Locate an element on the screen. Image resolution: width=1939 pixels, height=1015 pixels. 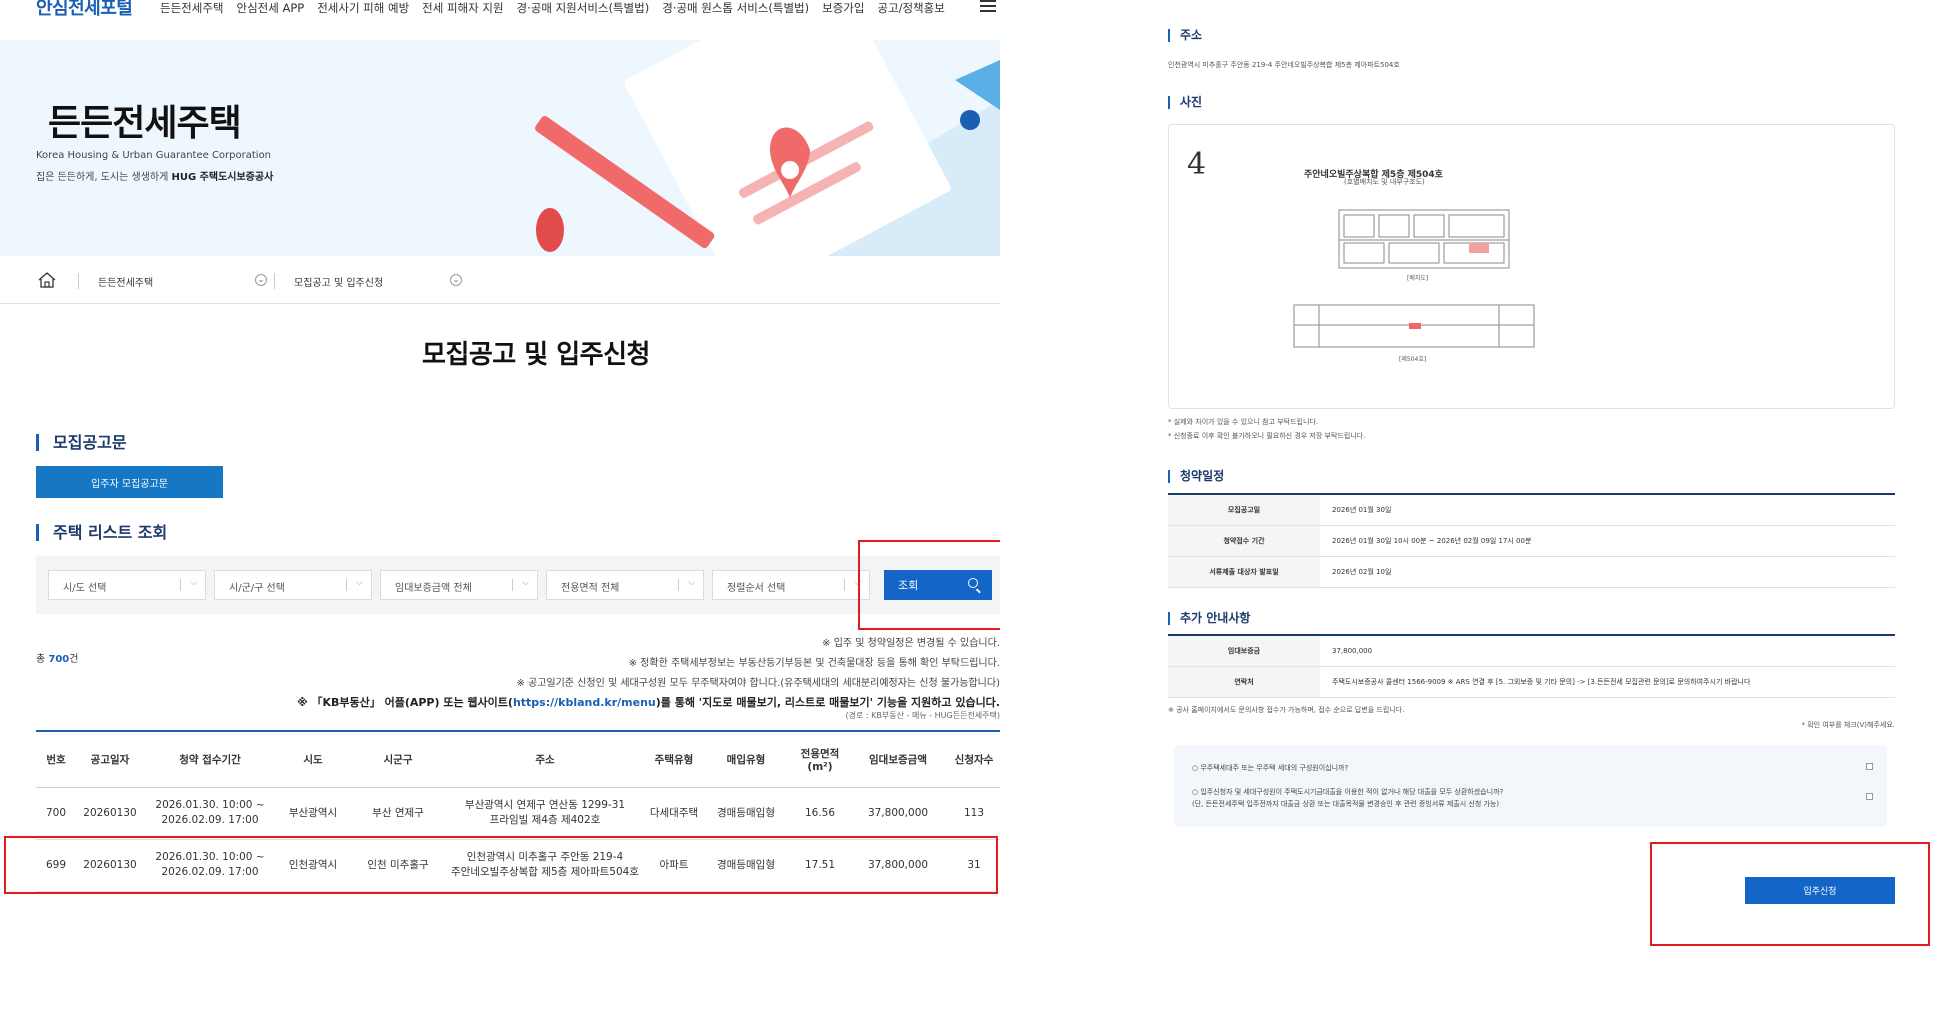
hero-title: 든든전세주택 is located at coordinates (145, 123).